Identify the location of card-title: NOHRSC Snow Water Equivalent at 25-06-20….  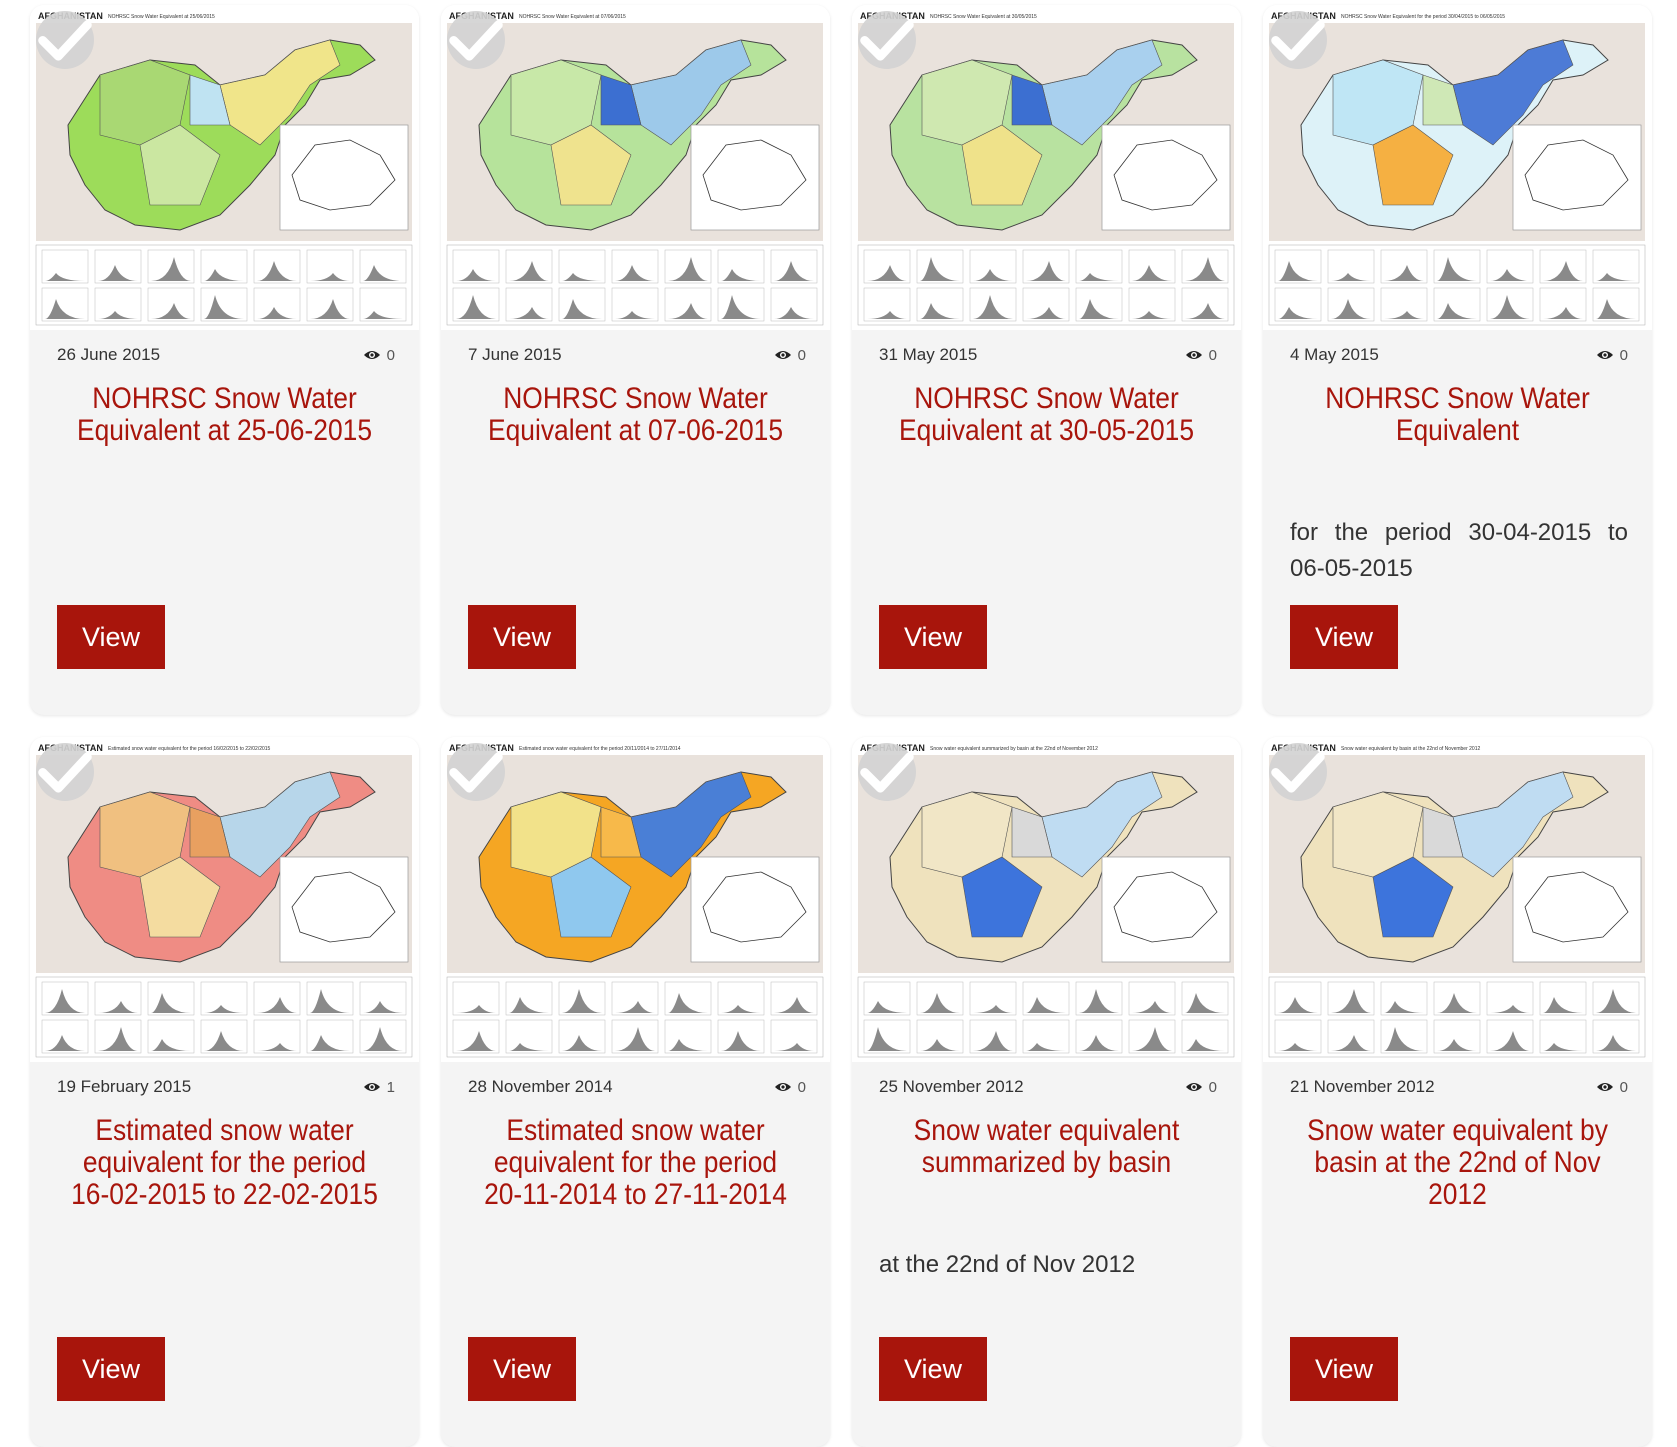
(225, 415).